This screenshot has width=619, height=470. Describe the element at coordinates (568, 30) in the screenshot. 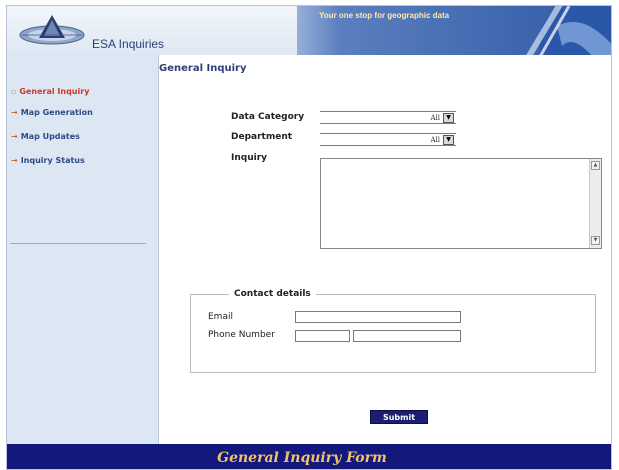

I see `globe-icon` at that location.